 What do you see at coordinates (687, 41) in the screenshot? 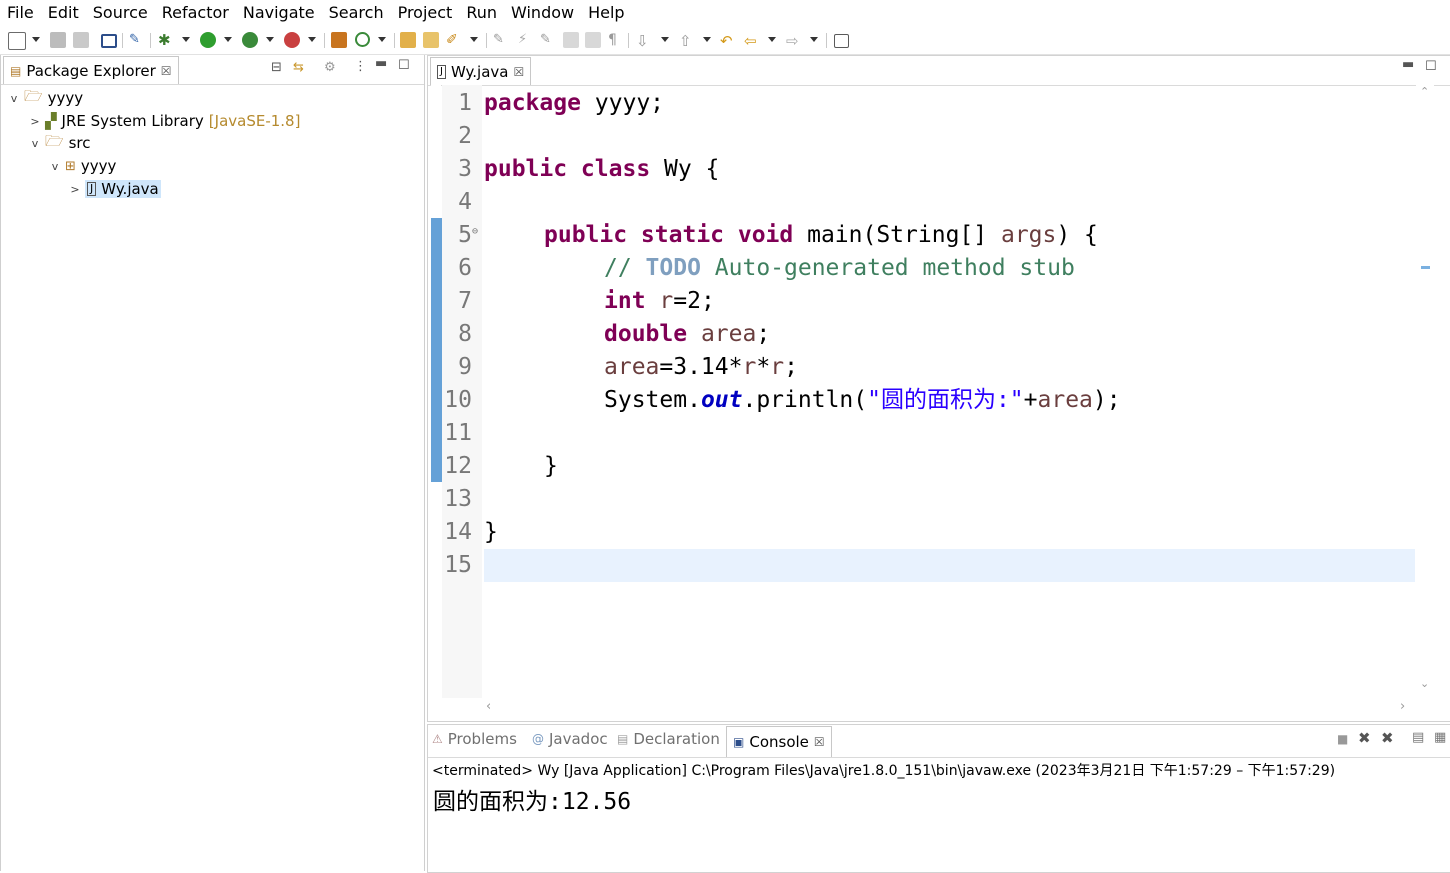
I see `prev-annotation-icon: ⇧` at bounding box center [687, 41].